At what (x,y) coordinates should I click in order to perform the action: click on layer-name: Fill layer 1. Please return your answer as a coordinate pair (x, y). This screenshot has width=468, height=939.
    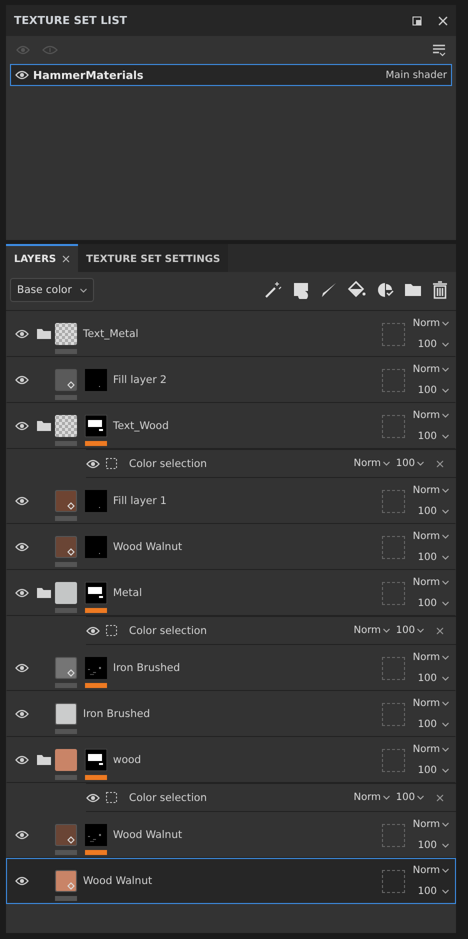
    Looking at the image, I should click on (140, 501).